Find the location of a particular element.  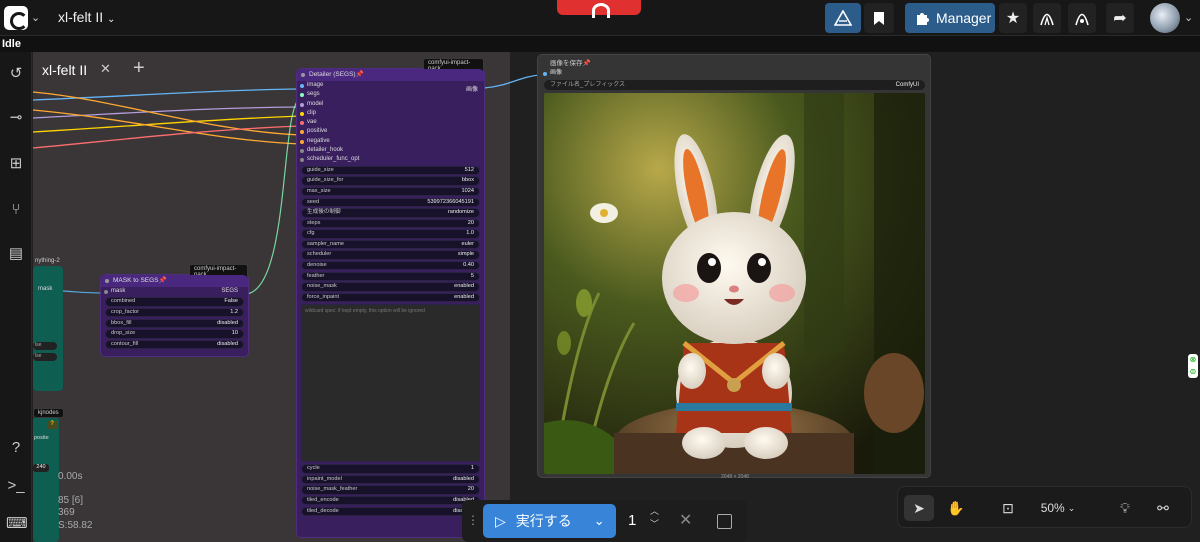

widget-value: 5 is located at coordinates (472, 275).